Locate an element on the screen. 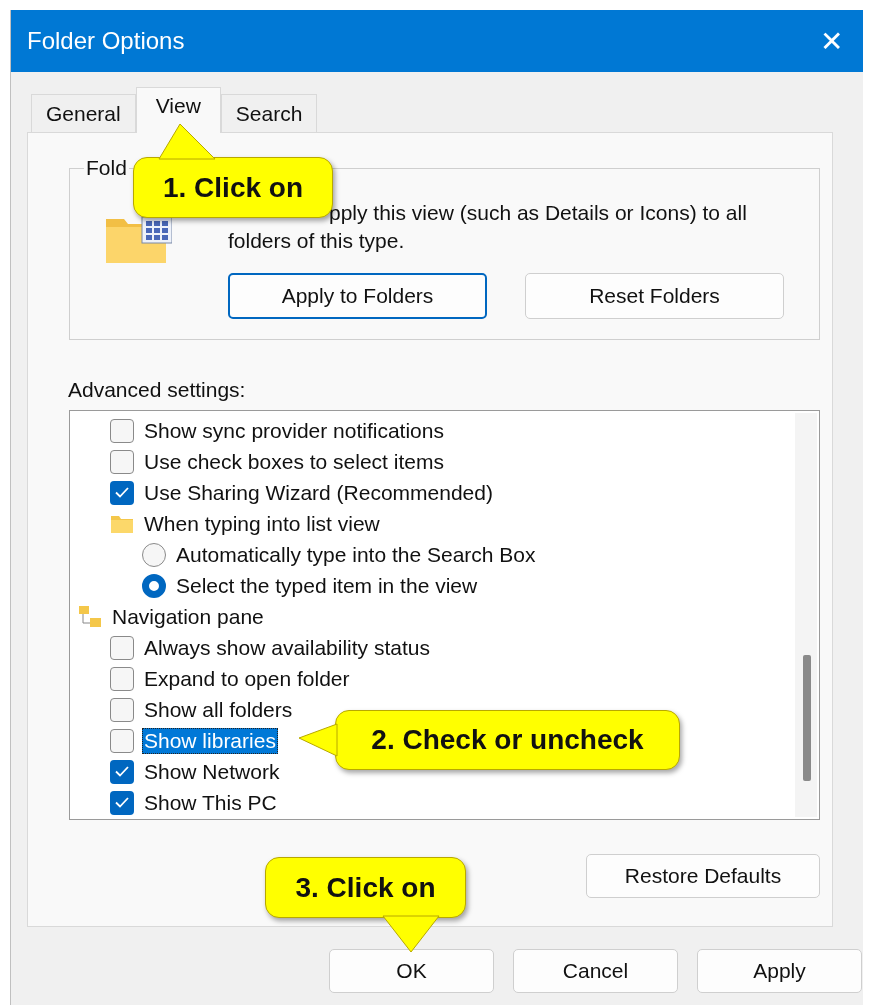  scrollbar is located at coordinates (806, 615).